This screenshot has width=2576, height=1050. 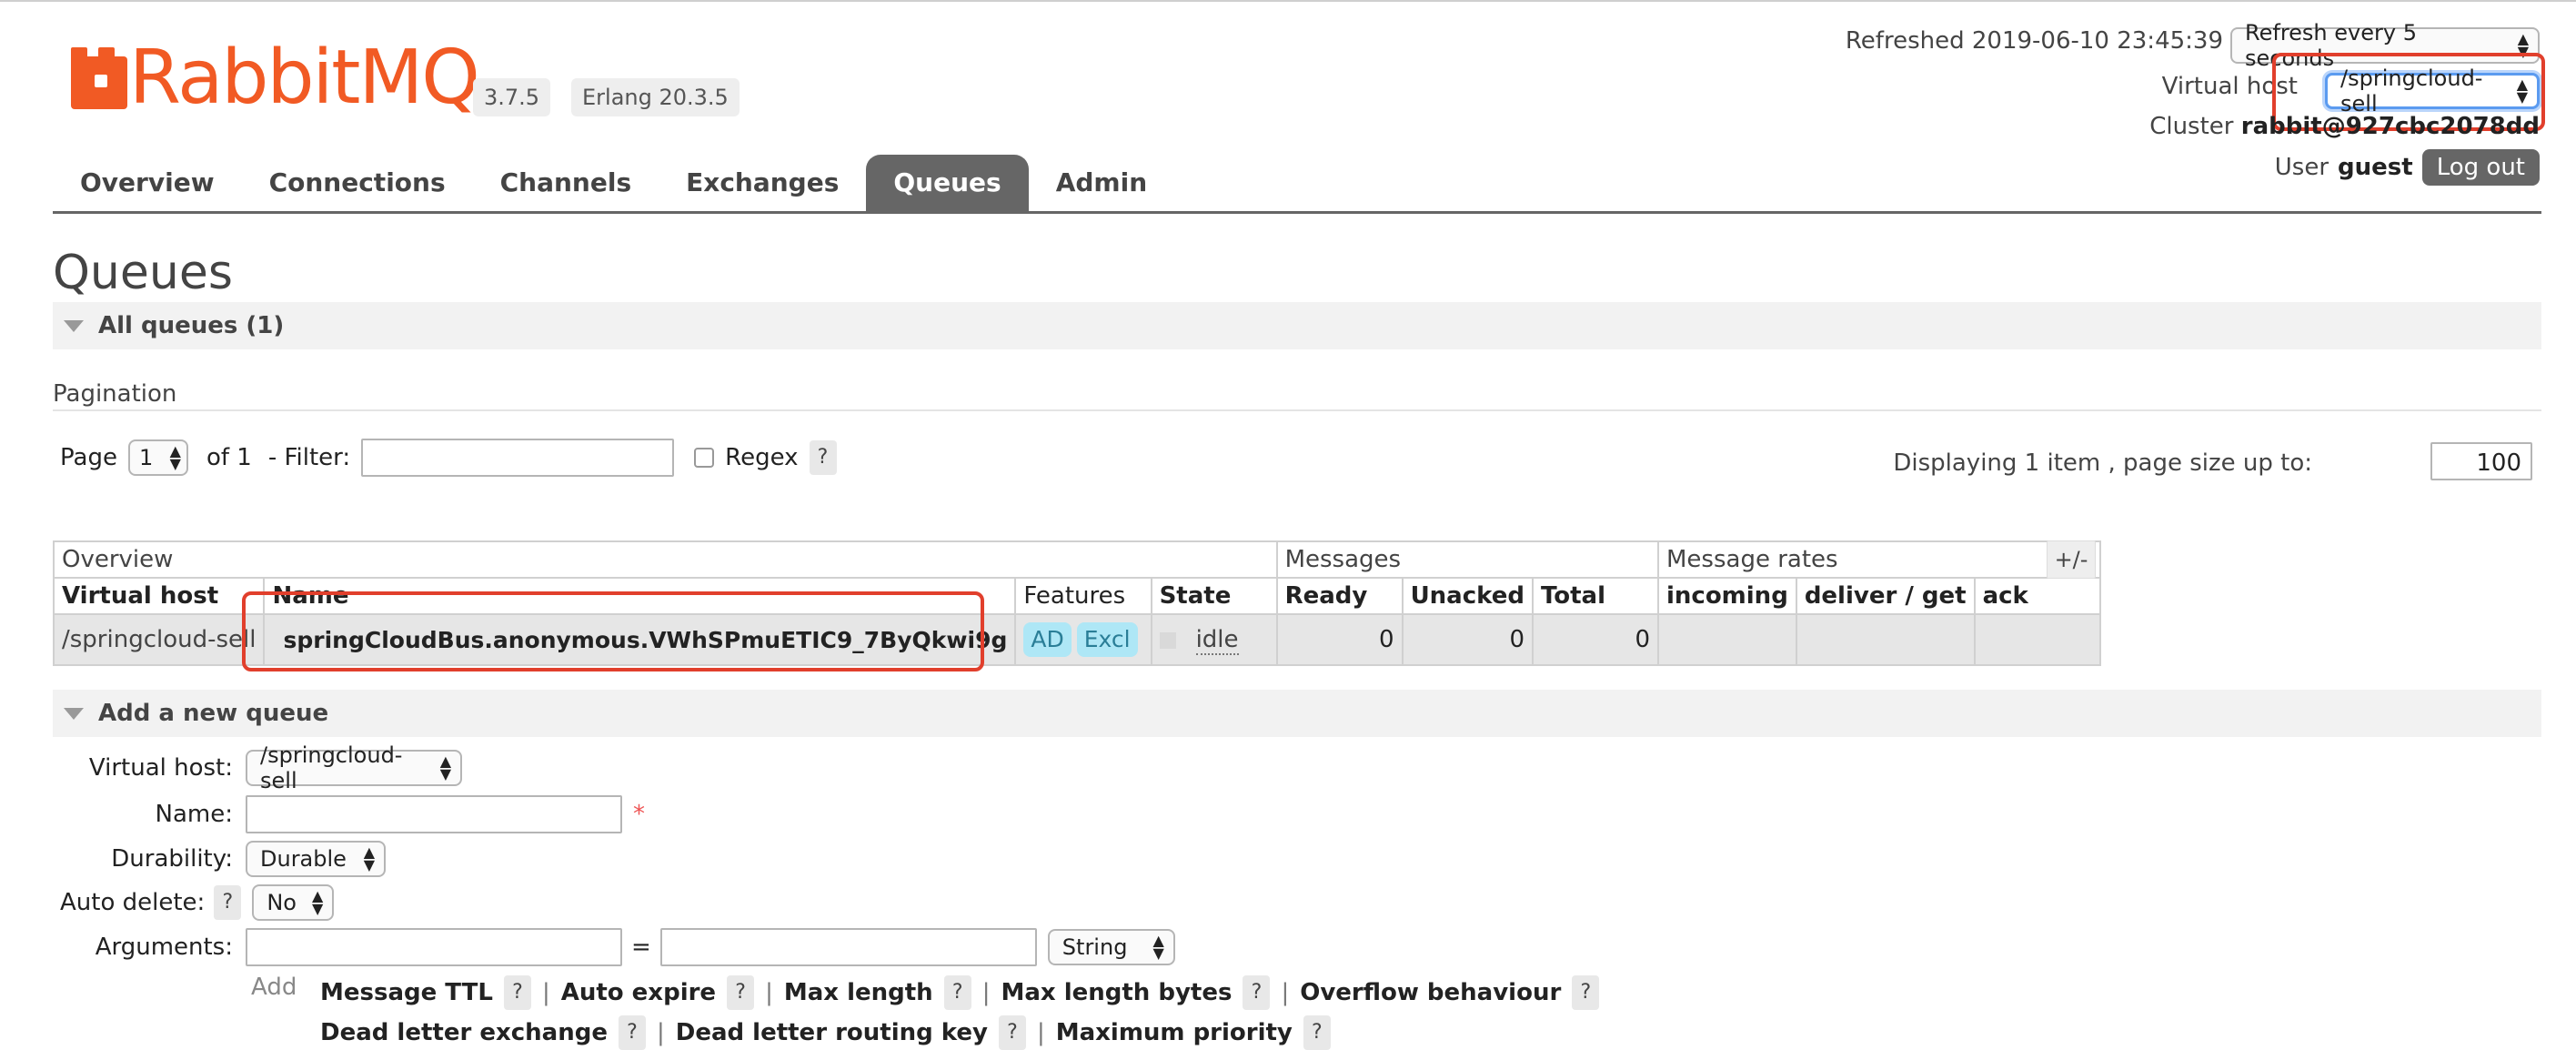 What do you see at coordinates (434, 947) in the screenshot?
I see `argument-key-input` at bounding box center [434, 947].